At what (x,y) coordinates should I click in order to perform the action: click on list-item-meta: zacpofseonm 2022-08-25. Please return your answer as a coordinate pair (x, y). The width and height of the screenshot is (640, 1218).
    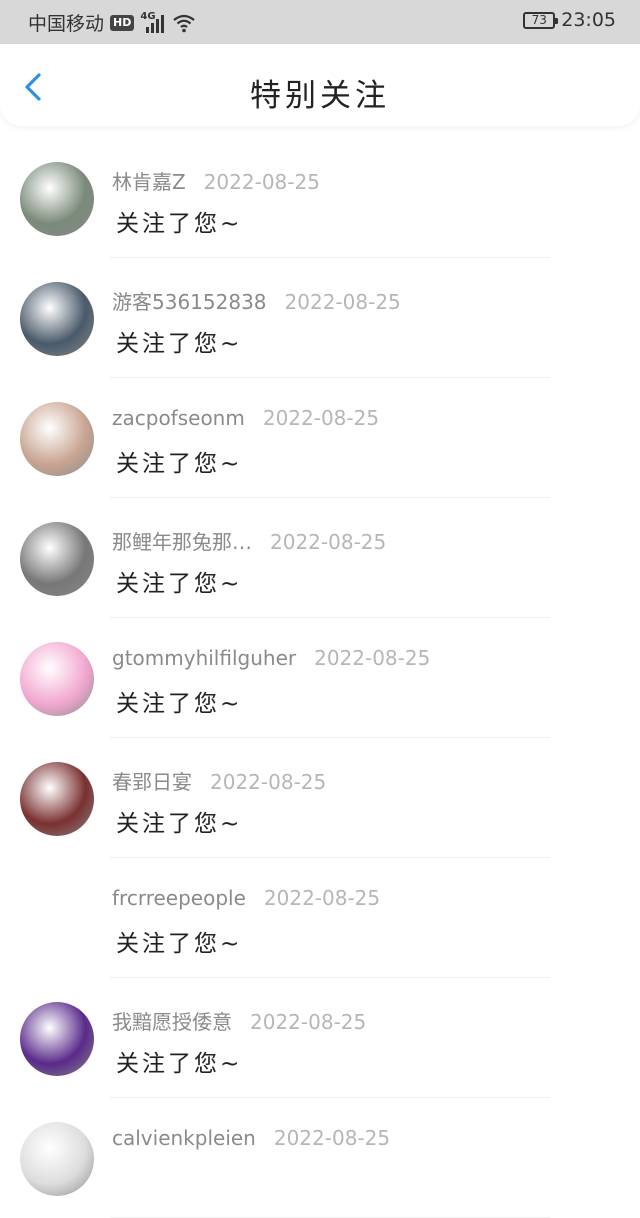
    Looking at the image, I should click on (245, 418).